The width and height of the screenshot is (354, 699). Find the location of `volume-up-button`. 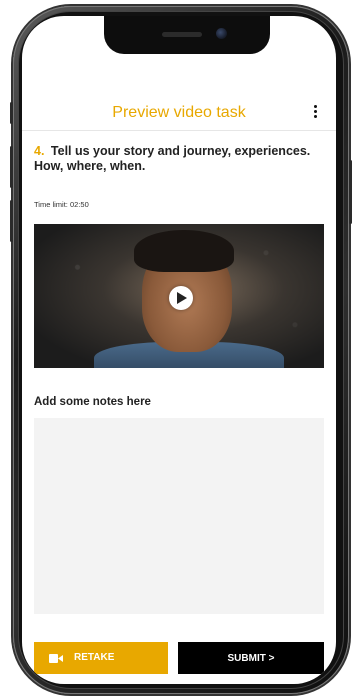

volume-up-button is located at coordinates (11, 167).